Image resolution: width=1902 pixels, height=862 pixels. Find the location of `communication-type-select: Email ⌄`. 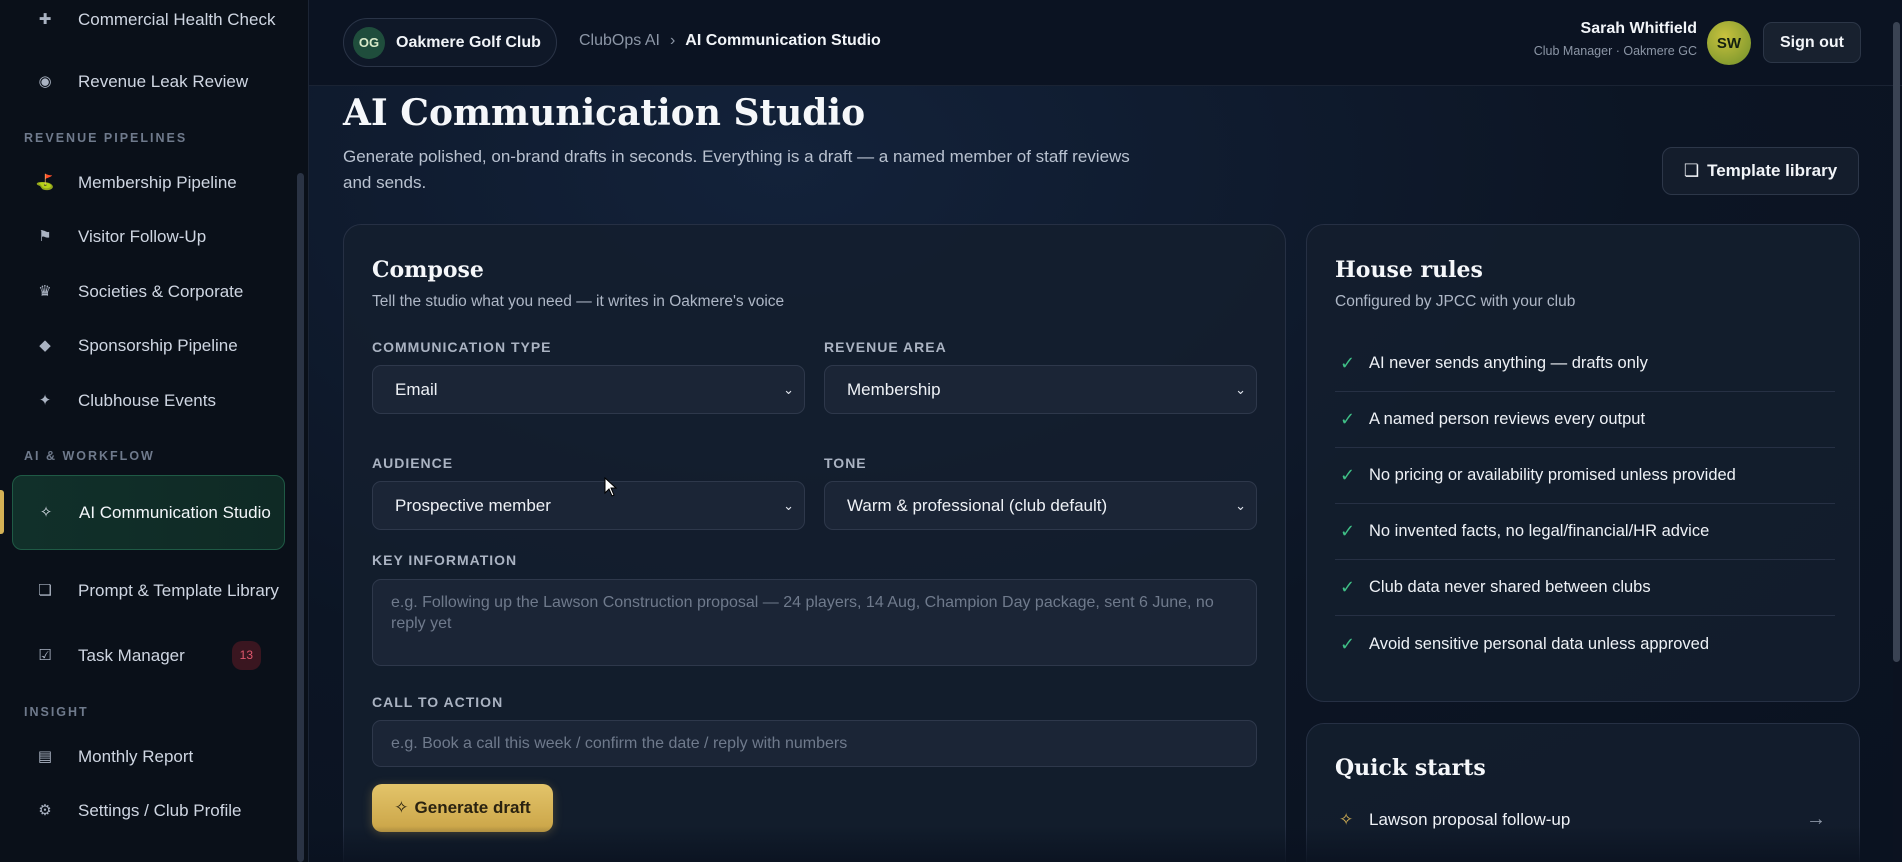

communication-type-select: Email ⌄ is located at coordinates (588, 389).